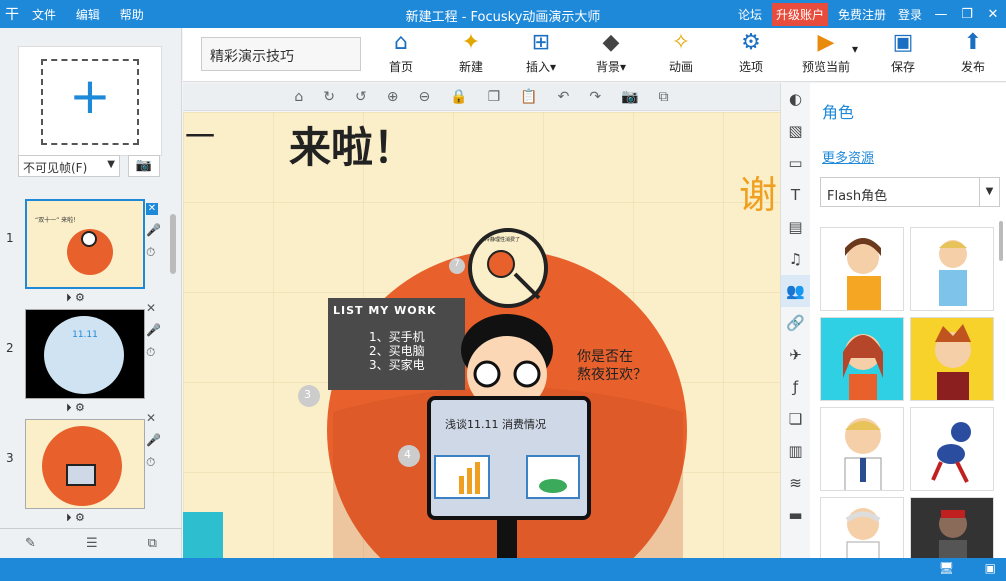 This screenshot has height=581, width=1006. Describe the element at coordinates (967, 14) in the screenshot. I see `maximize-button: ❐` at that location.